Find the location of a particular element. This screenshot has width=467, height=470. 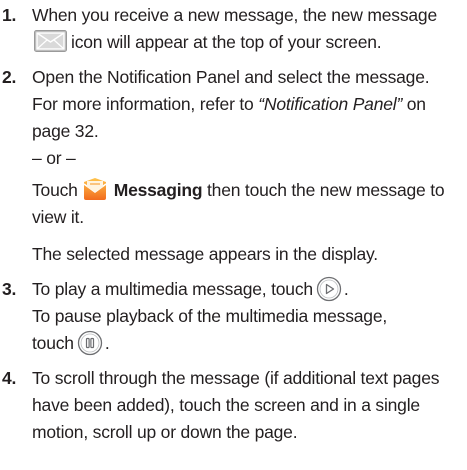

step-text: then touch the new message to is located at coordinates (323, 190).